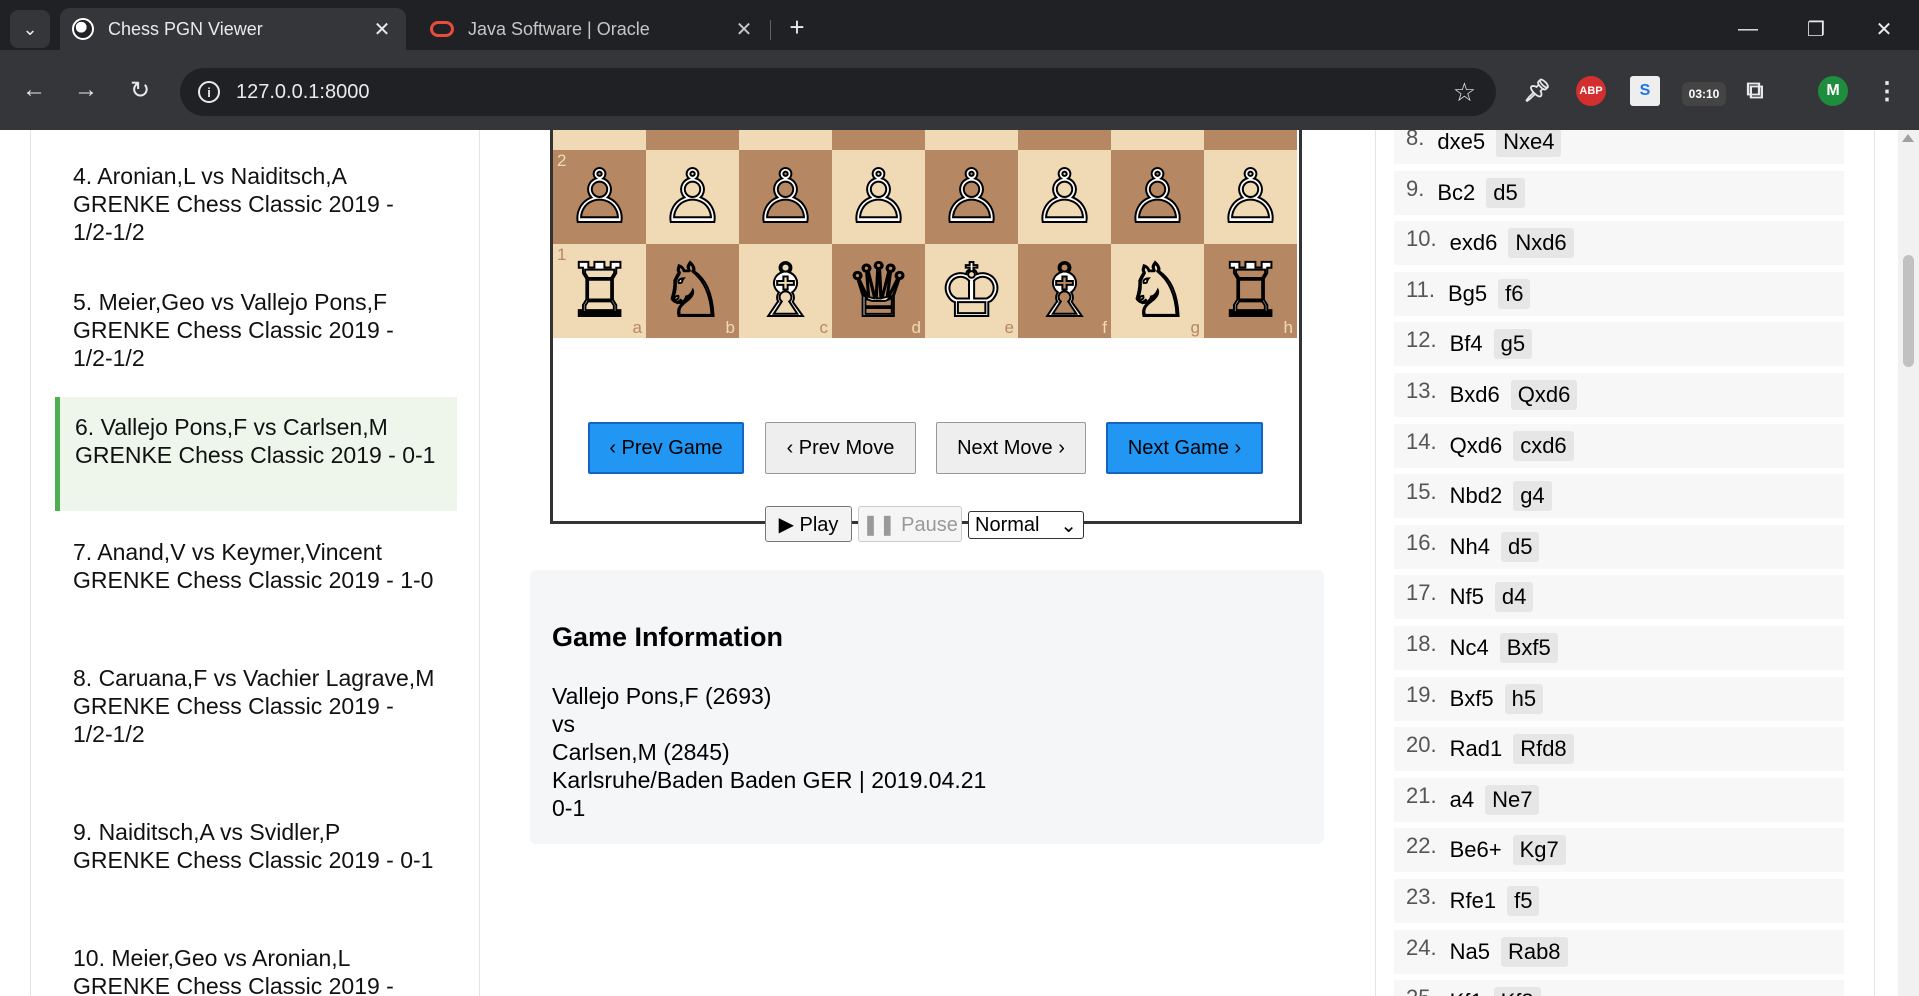 The height and width of the screenshot is (996, 1919). Describe the element at coordinates (599, 291) in the screenshot. I see `square-a1: ♖ 1 a` at that location.